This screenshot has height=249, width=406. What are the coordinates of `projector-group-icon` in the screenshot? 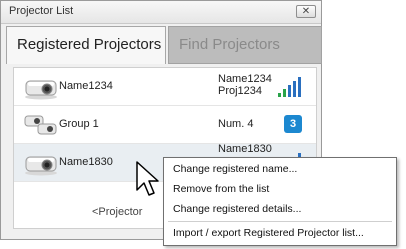 It's located at (40, 125).